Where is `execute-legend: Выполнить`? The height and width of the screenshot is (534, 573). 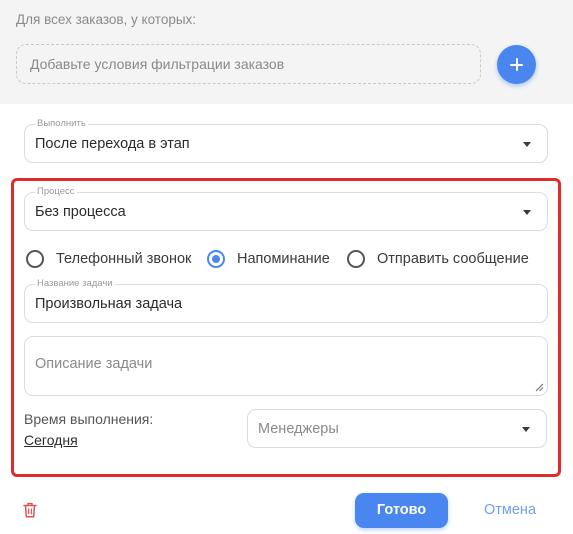
execute-legend: Выполнить is located at coordinates (61, 124).